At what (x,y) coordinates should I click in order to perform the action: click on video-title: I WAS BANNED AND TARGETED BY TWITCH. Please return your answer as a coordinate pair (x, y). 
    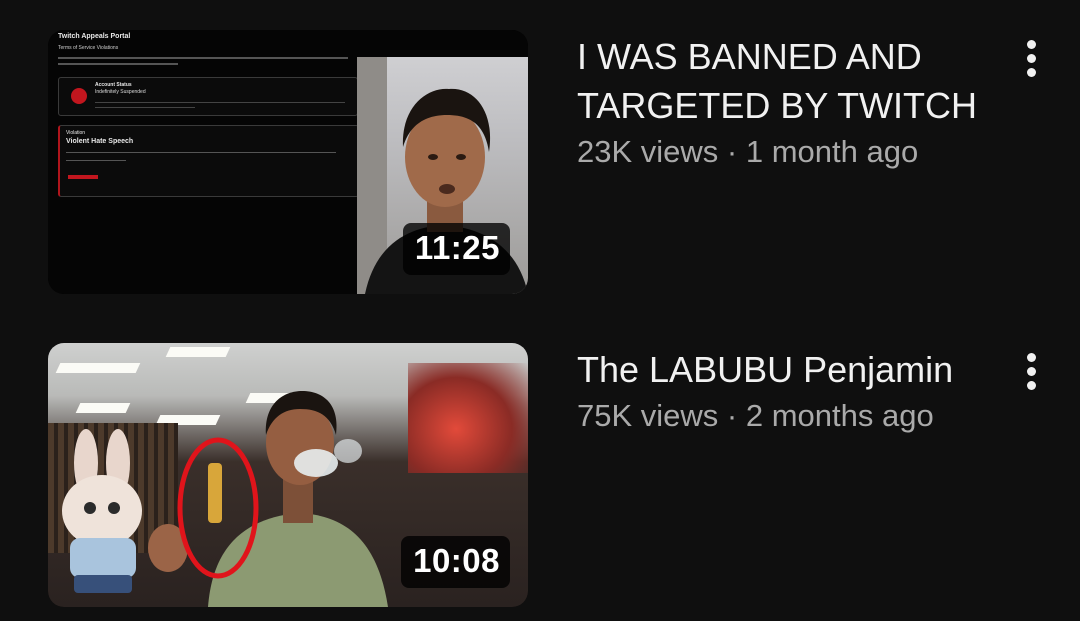
    Looking at the image, I should click on (787, 81).